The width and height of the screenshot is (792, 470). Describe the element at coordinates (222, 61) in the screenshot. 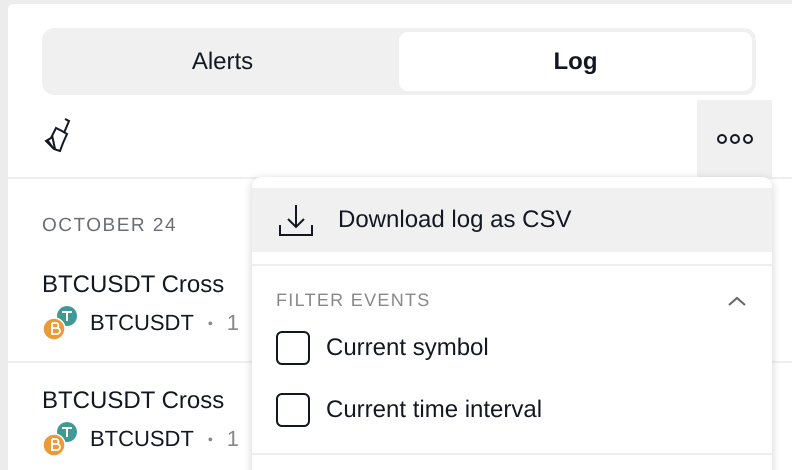

I see `tab: Alerts` at that location.